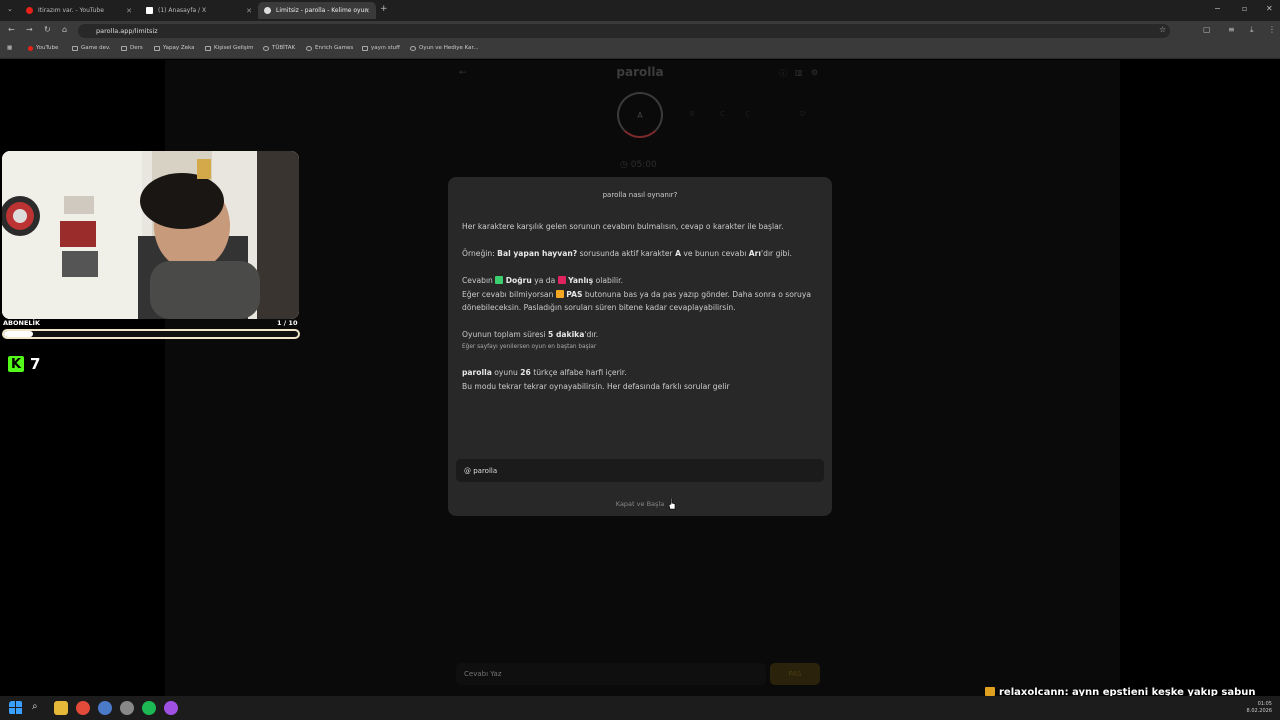 Image resolution: width=1280 pixels, height=720 pixels. What do you see at coordinates (814, 72) in the screenshot?
I see `settings-icon: ⚙` at bounding box center [814, 72].